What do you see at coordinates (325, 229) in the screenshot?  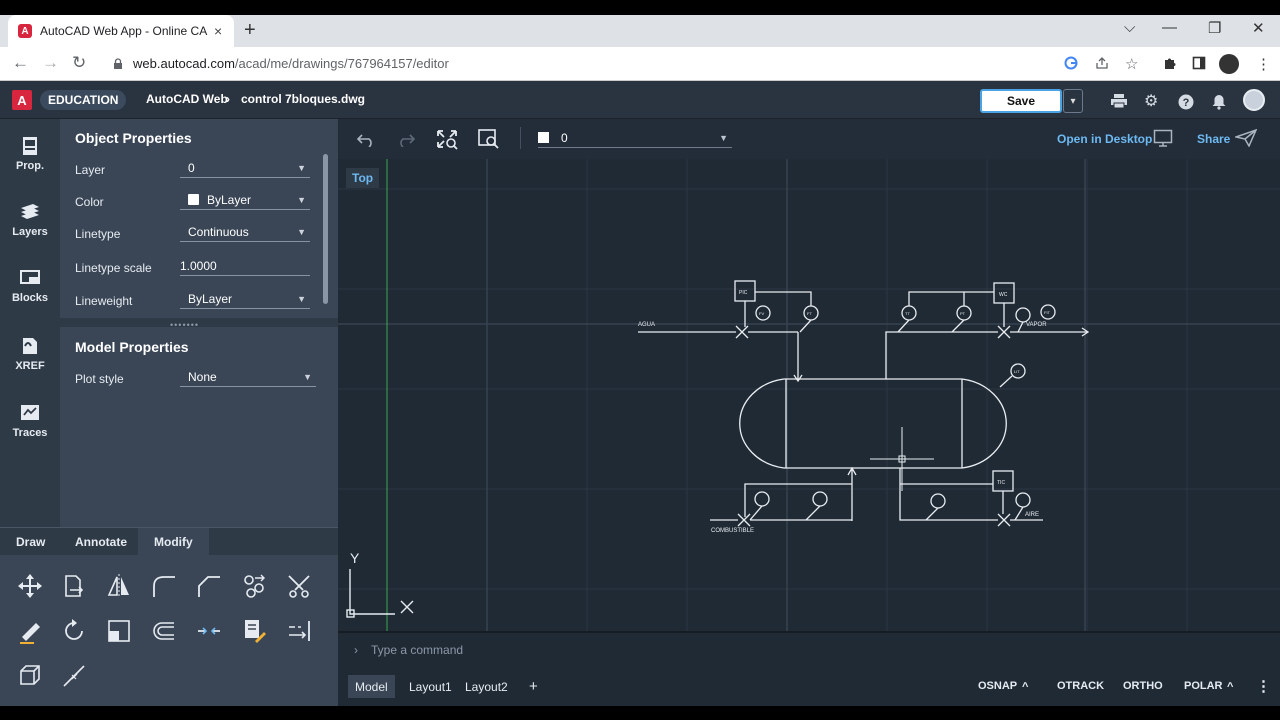 I see `panel-scrollbar` at bounding box center [325, 229].